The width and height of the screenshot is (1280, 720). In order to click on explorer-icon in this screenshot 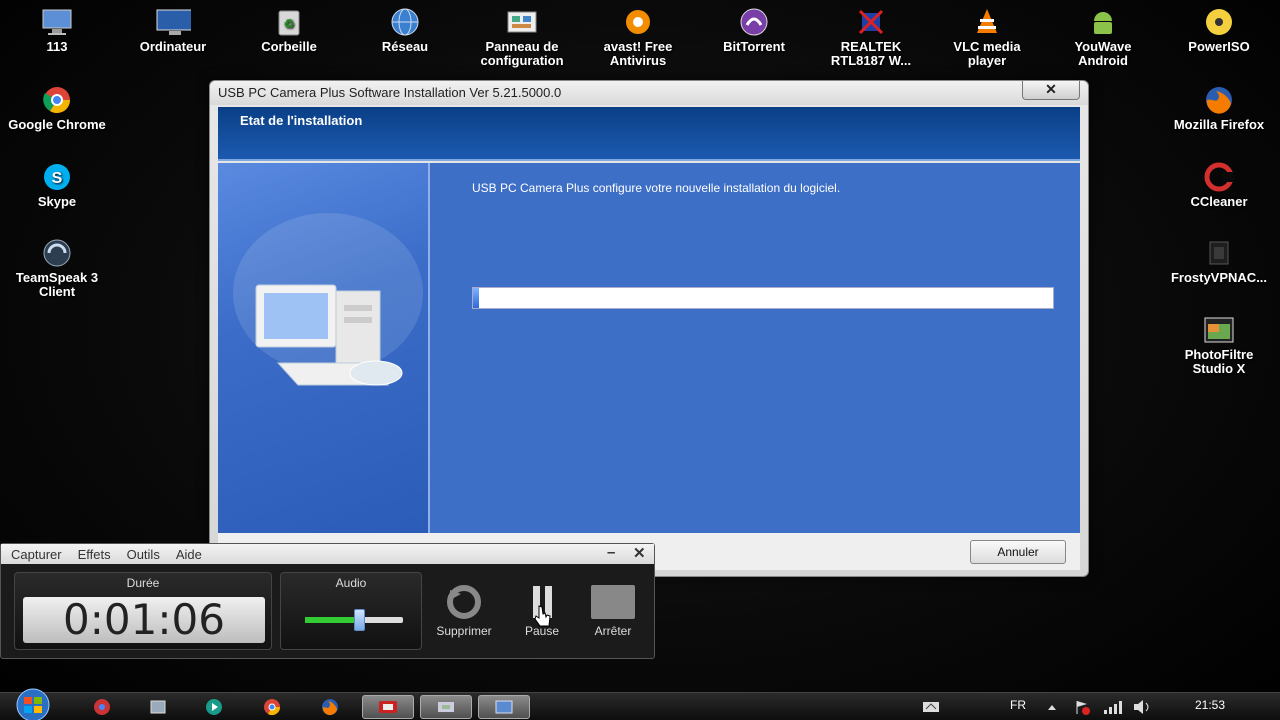, I will do `click(158, 707)`.